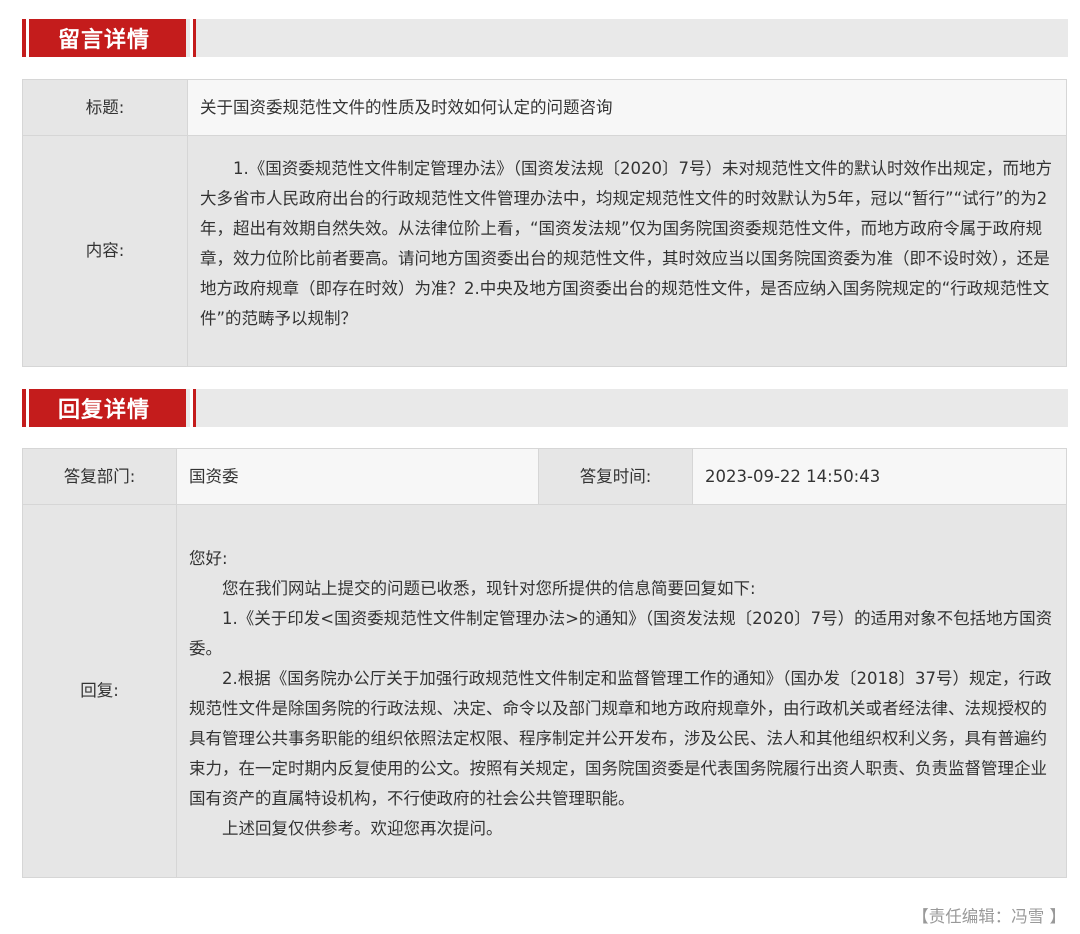 This screenshot has height=934, width=1080. Describe the element at coordinates (105, 107) in the screenshot. I see `title-label: 标题:` at that location.